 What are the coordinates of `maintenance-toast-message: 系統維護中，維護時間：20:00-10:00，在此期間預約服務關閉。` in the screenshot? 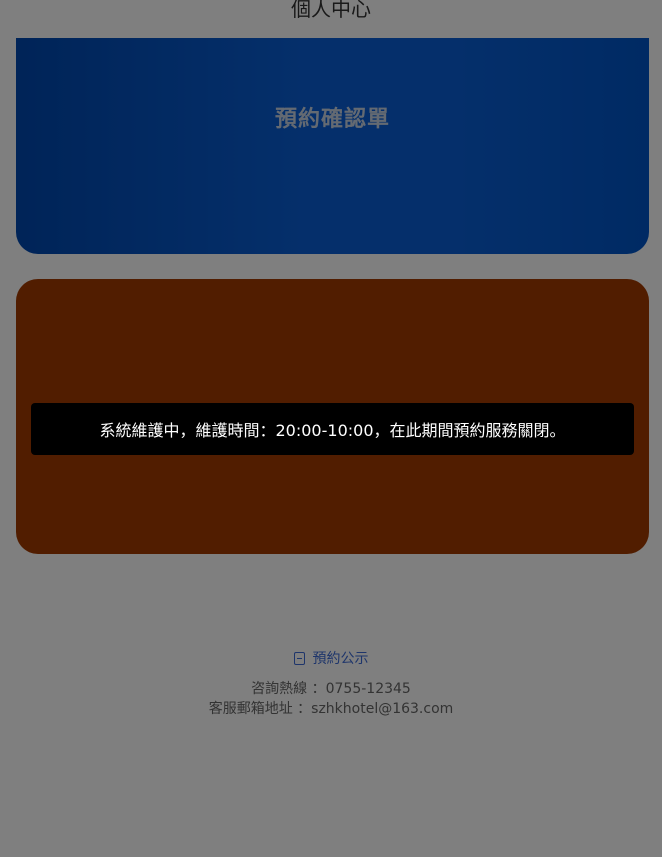 It's located at (332, 430).